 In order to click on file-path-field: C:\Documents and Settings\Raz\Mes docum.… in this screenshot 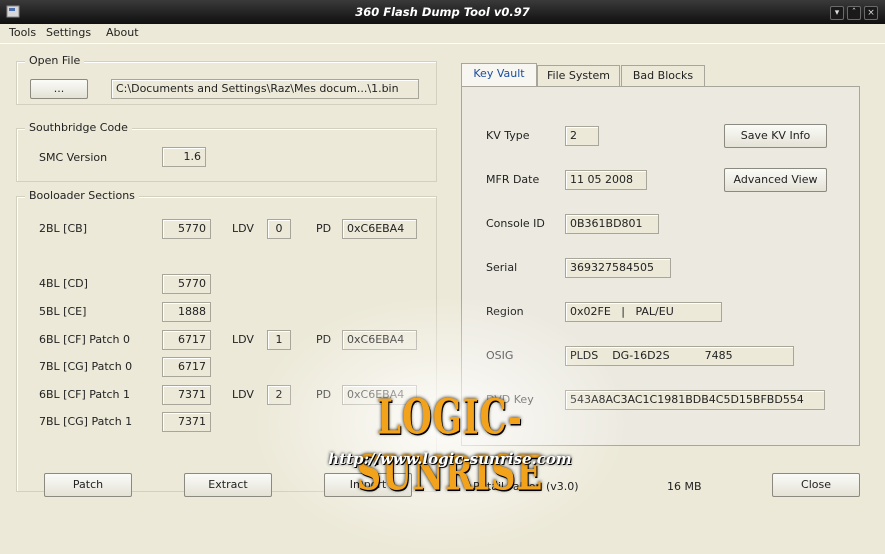, I will do `click(265, 89)`.